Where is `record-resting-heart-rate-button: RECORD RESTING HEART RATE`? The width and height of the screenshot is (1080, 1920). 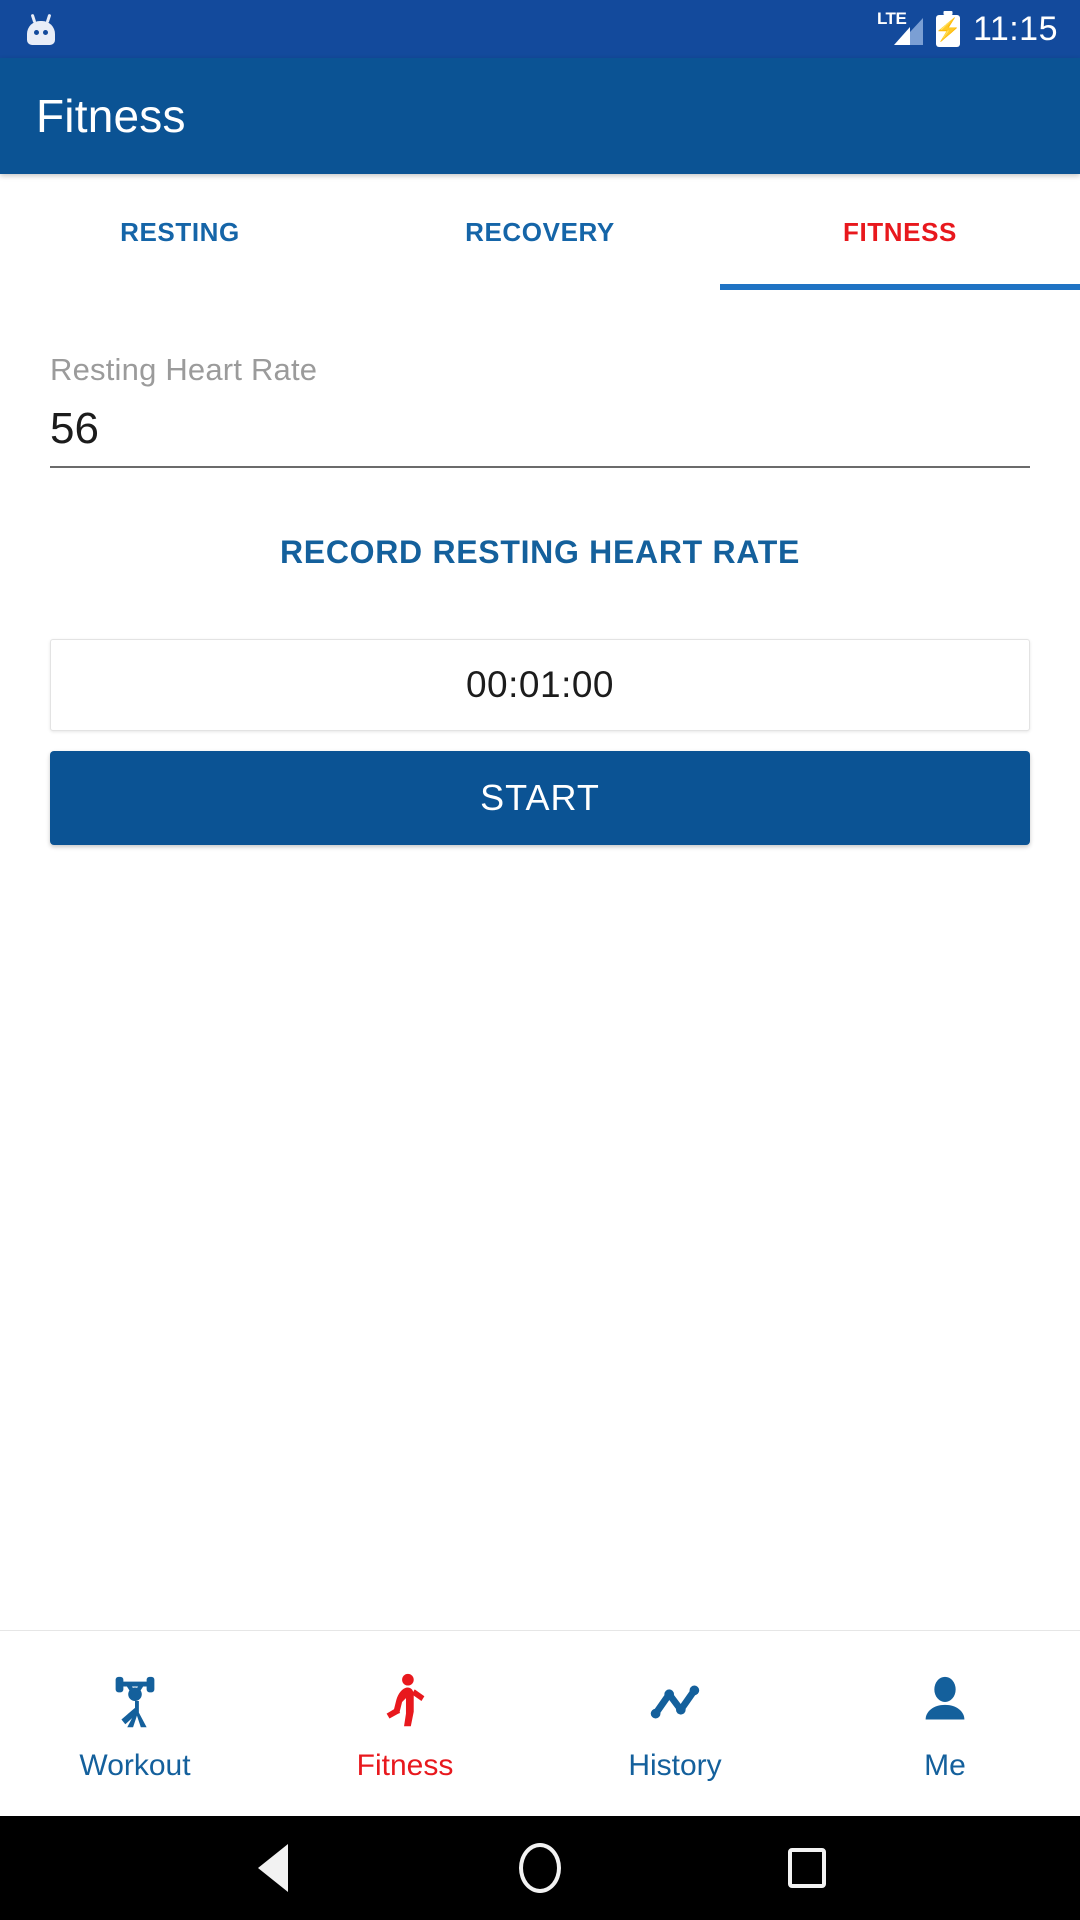 record-resting-heart-rate-button: RECORD RESTING HEART RATE is located at coordinates (540, 552).